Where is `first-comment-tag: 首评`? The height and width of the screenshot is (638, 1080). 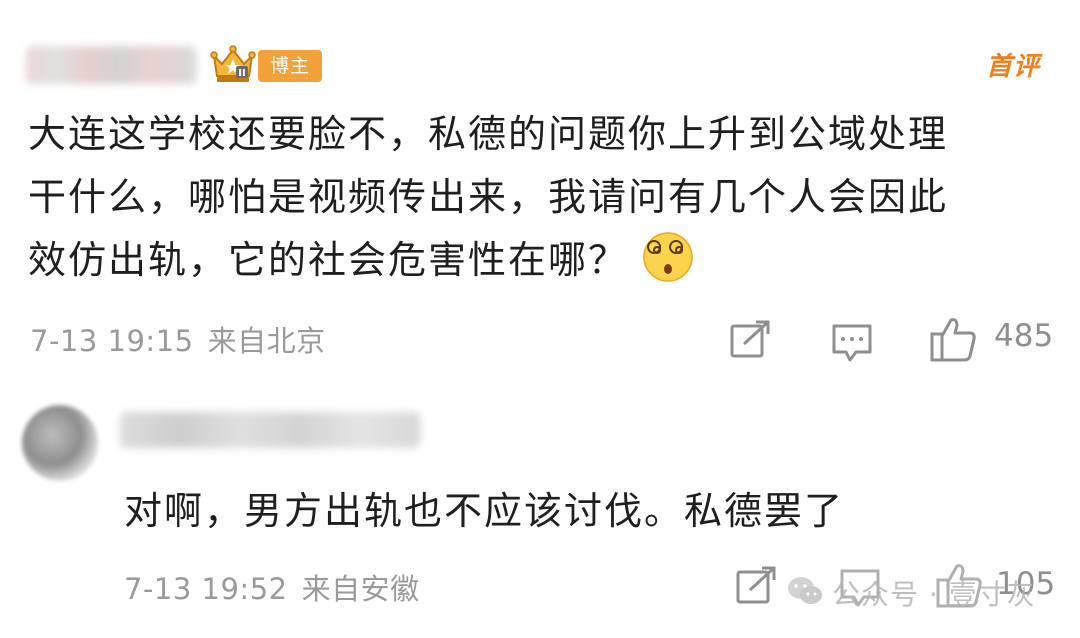 first-comment-tag: 首评 is located at coordinates (1013, 67).